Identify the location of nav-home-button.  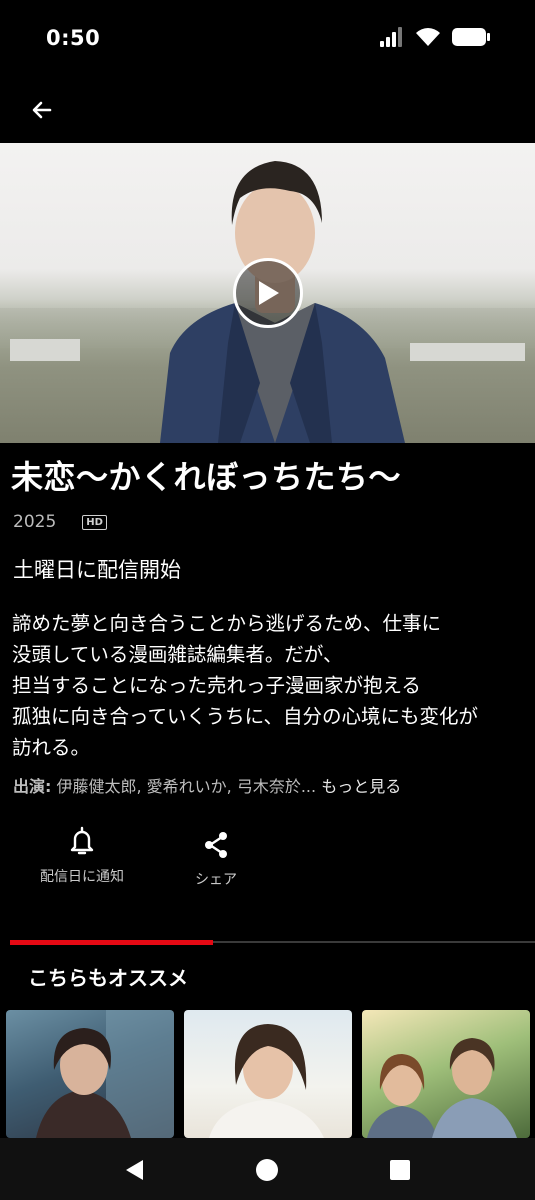
(267, 1170).